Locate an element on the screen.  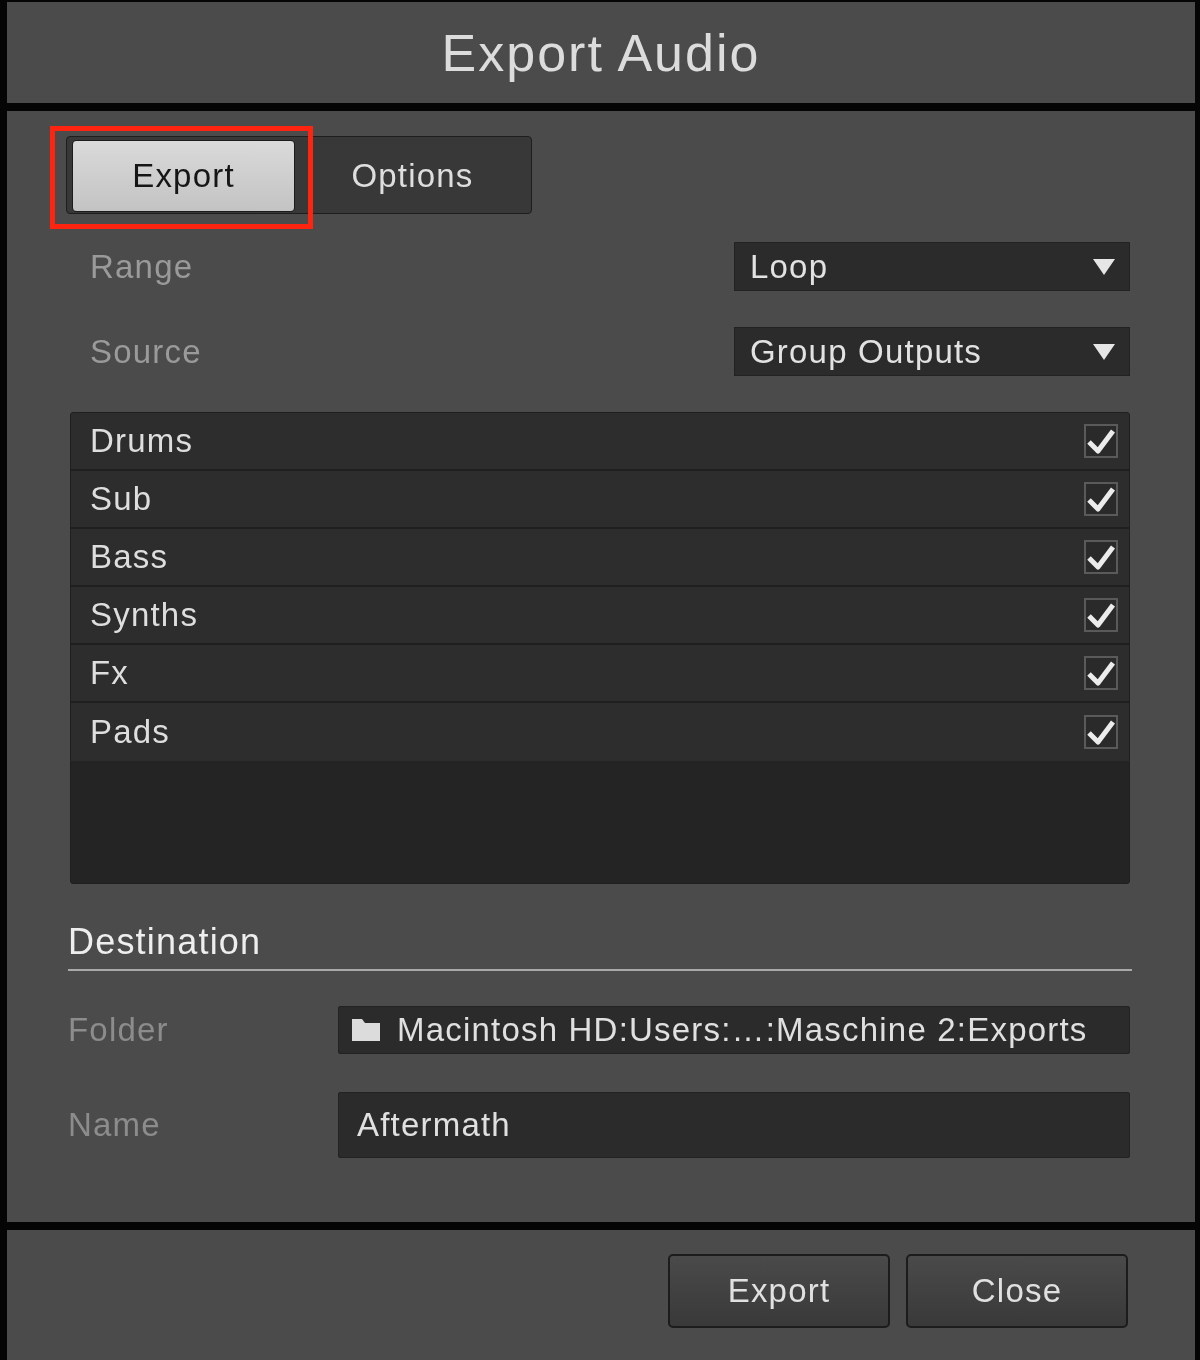
list-row: Fx is located at coordinates (600, 674).